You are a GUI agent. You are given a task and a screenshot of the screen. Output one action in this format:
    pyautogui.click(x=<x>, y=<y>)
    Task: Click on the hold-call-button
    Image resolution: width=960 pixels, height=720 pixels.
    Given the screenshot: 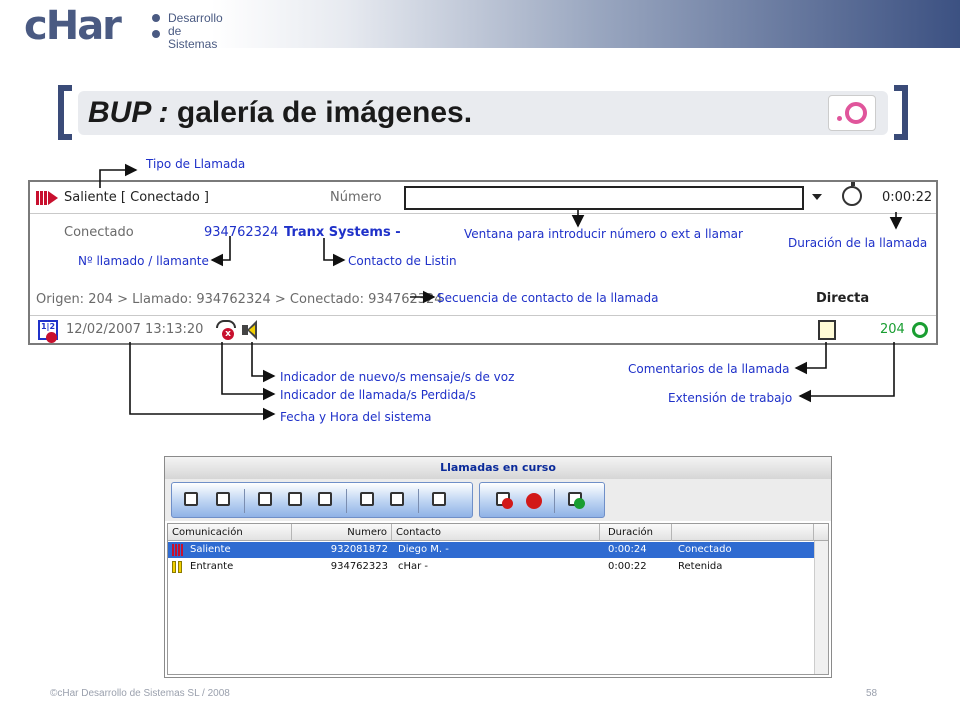 What is the action you would take?
    pyautogui.click(x=265, y=500)
    